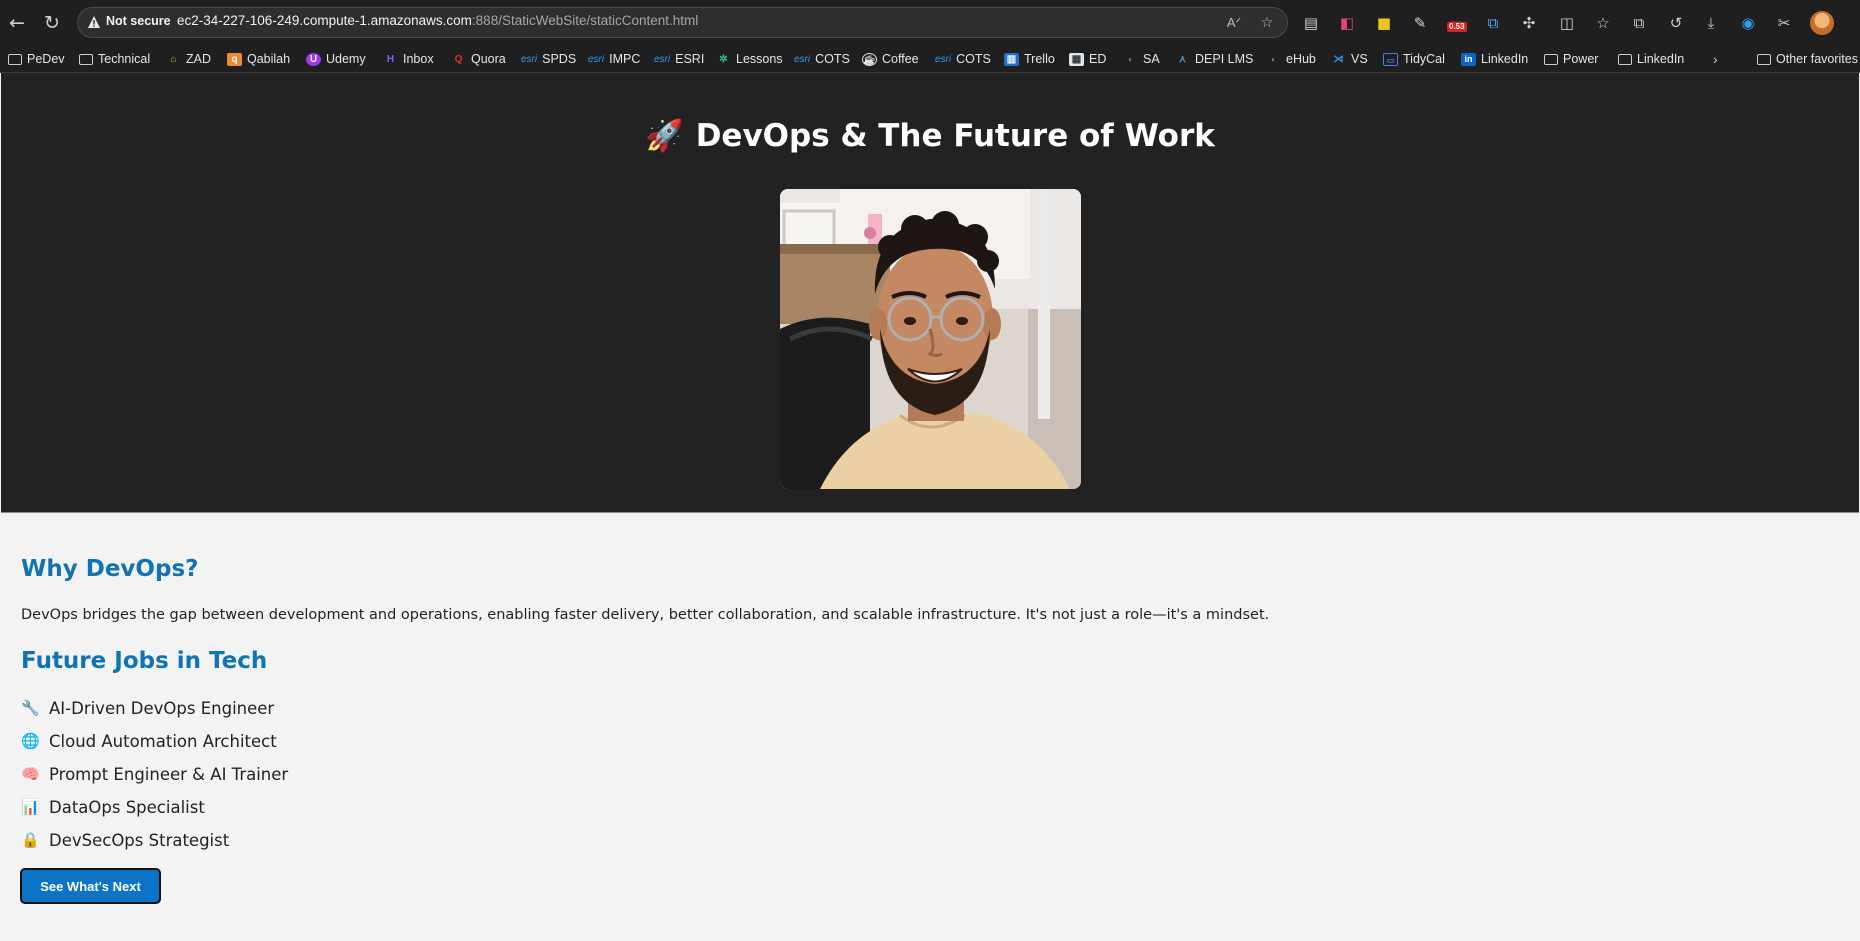 The width and height of the screenshot is (1860, 941). What do you see at coordinates (1267, 23) in the screenshot?
I see `favorite-star-icon: ☆` at bounding box center [1267, 23].